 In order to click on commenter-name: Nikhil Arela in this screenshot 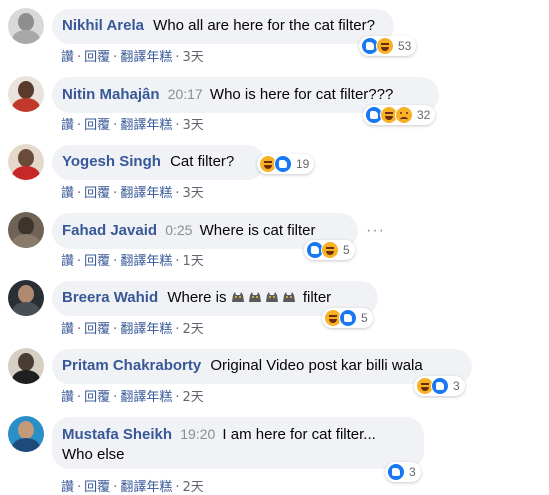, I will do `click(103, 25)`.